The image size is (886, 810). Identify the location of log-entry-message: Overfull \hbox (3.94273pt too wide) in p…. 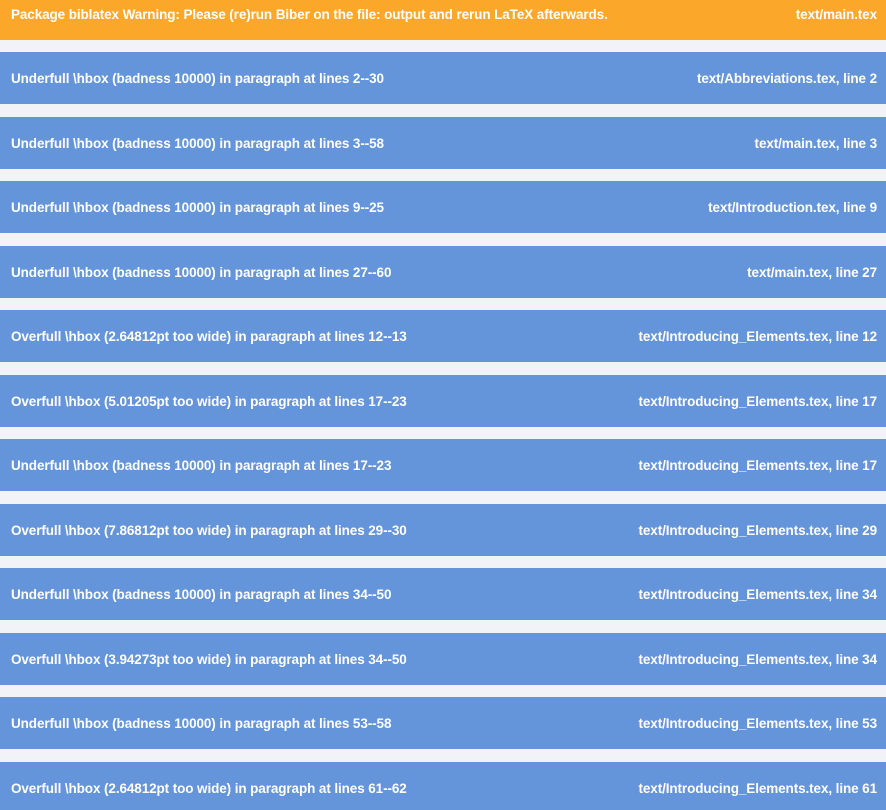
(209, 659).